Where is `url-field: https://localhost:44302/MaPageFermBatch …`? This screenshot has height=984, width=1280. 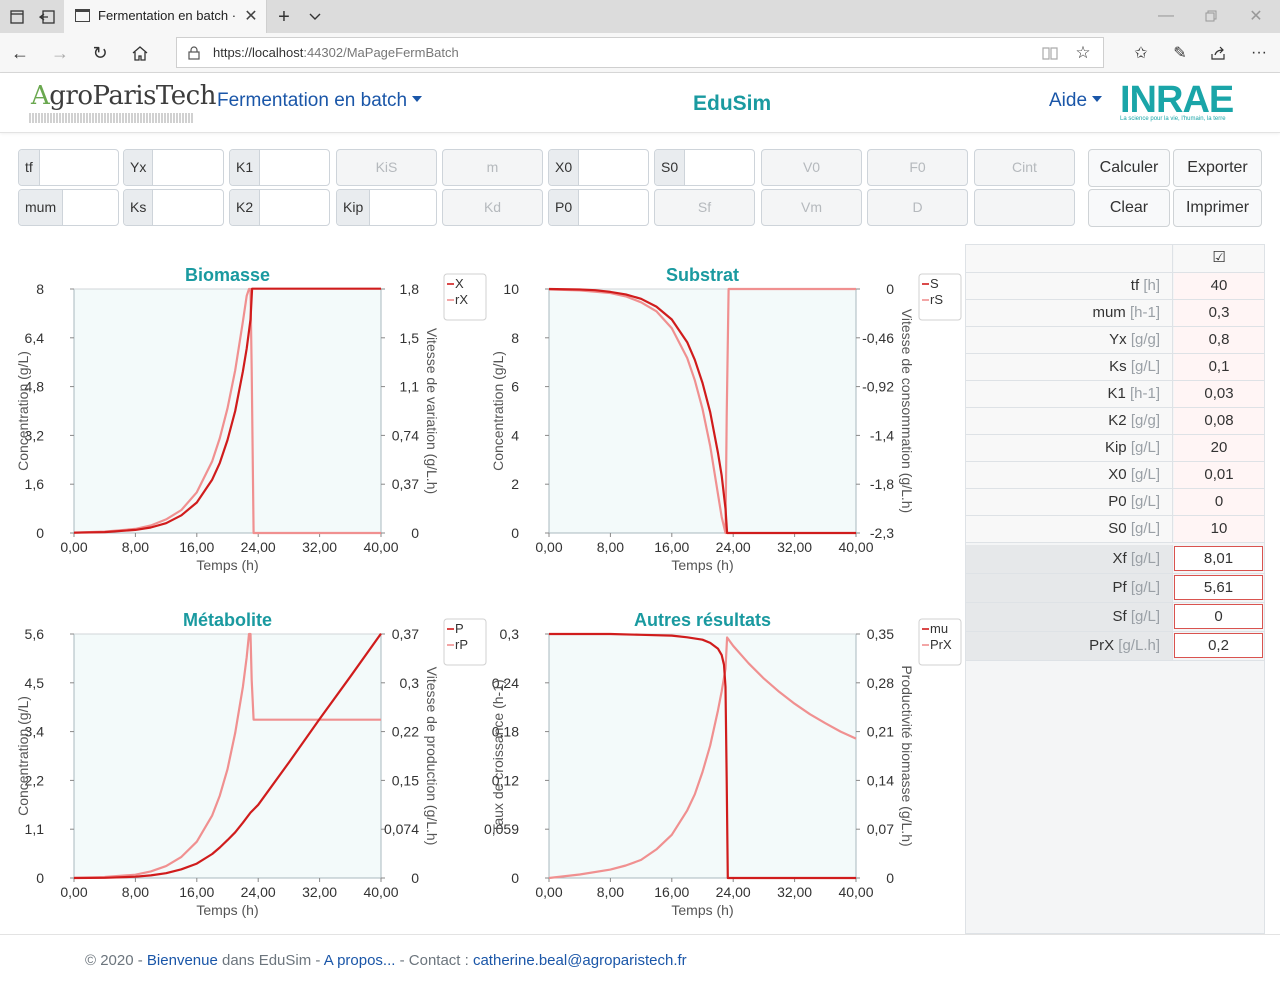 url-field: https://localhost:44302/MaPageFermBatch … is located at coordinates (640, 52).